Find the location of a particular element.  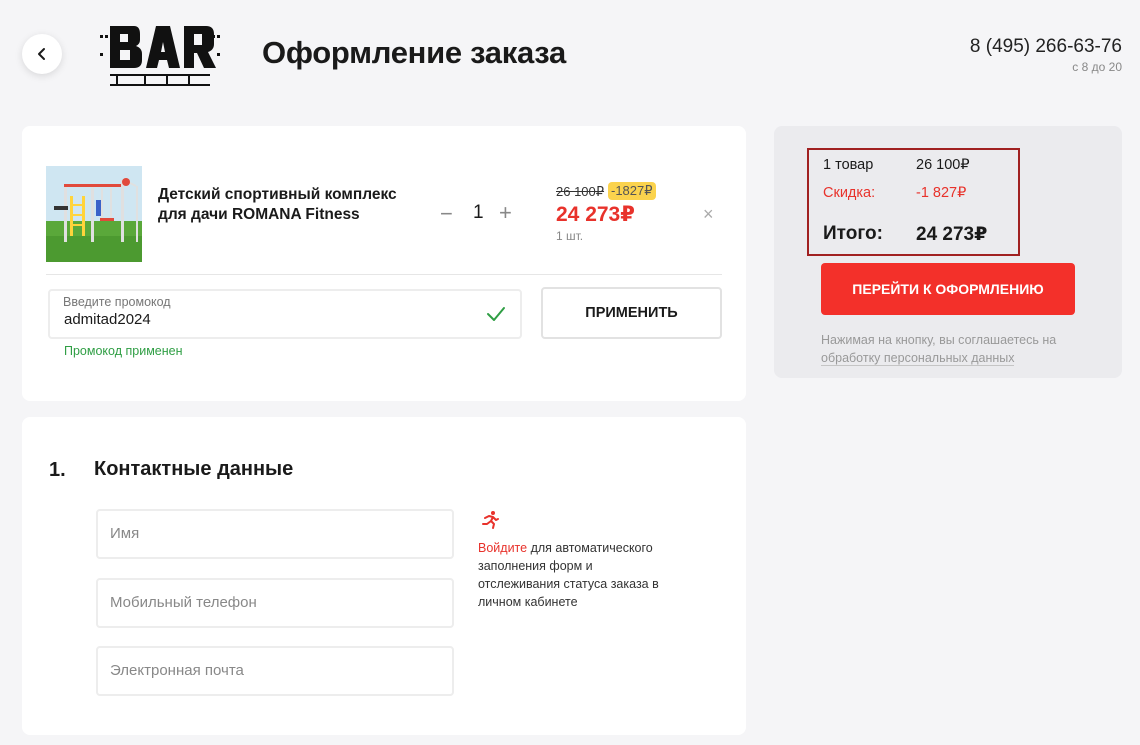

logo-mark-icon is located at coordinates (160, 56).